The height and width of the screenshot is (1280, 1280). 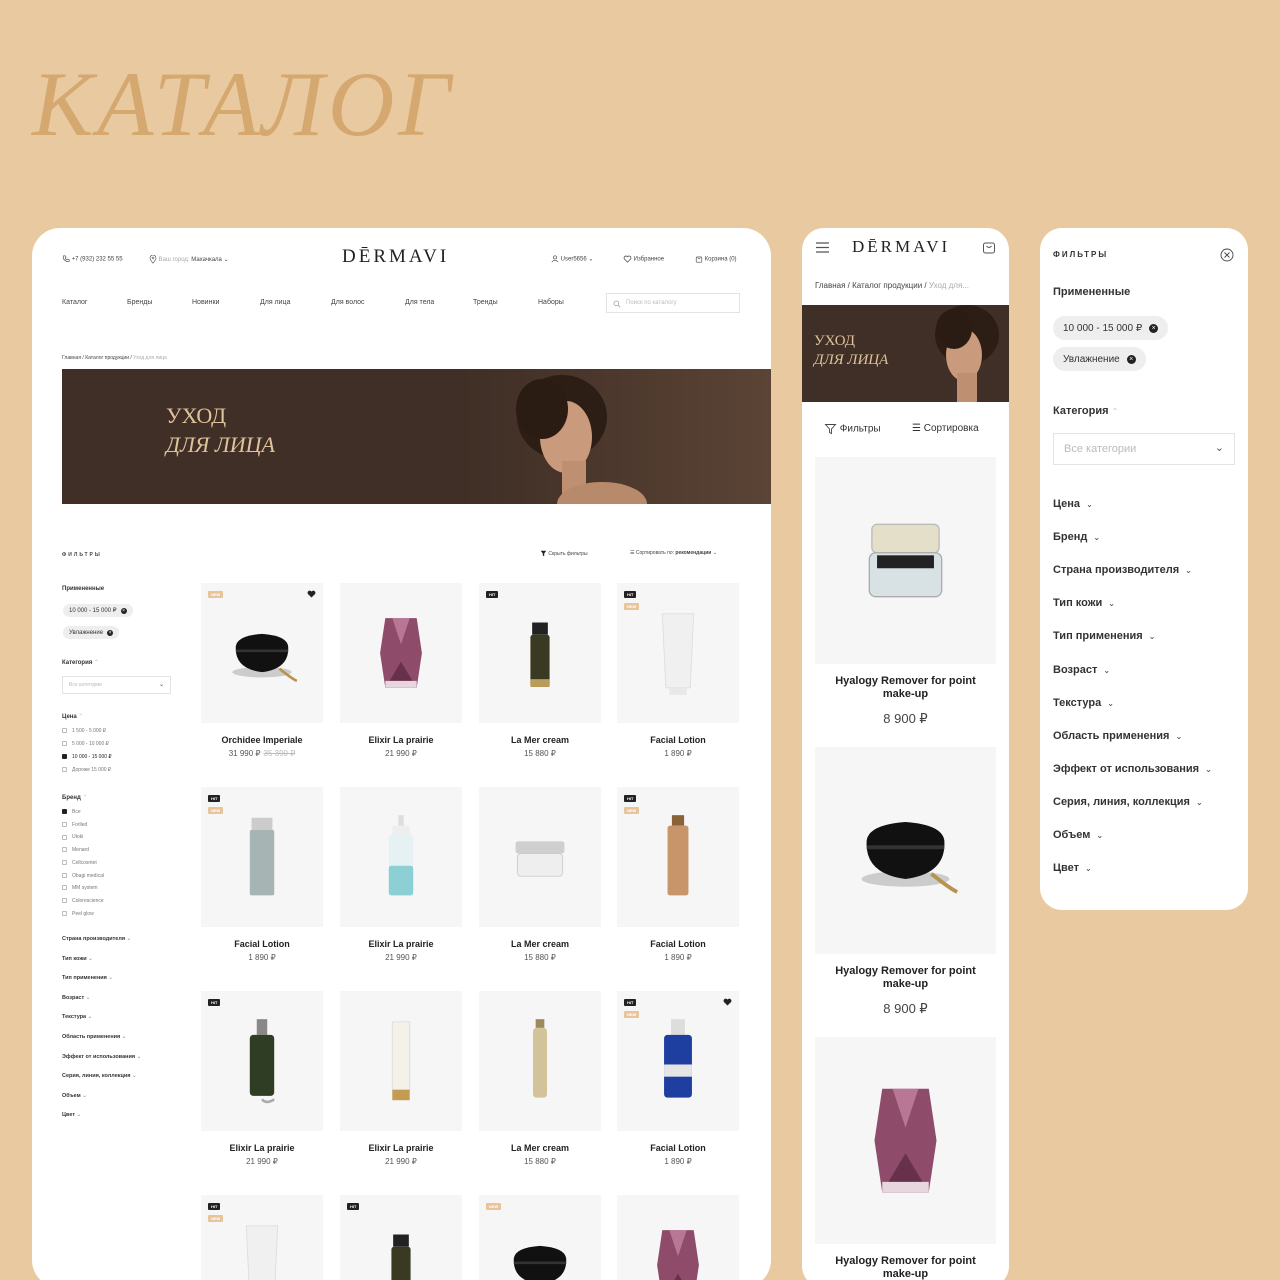 I want to click on user-menu: User5656 ⌄, so click(x=572, y=259).